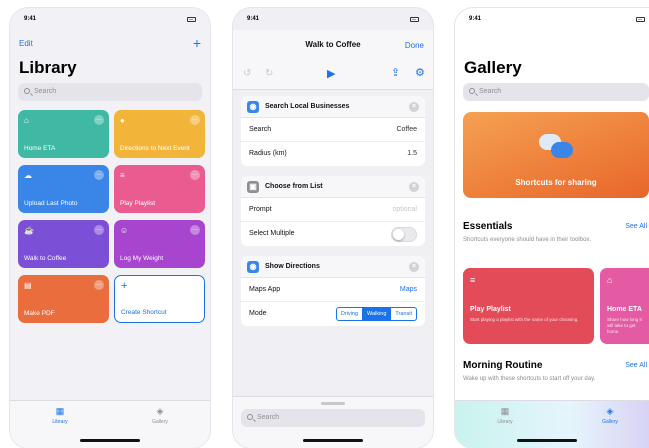  I want to click on param-row-prompt: Prompt optional, so click(333, 210).